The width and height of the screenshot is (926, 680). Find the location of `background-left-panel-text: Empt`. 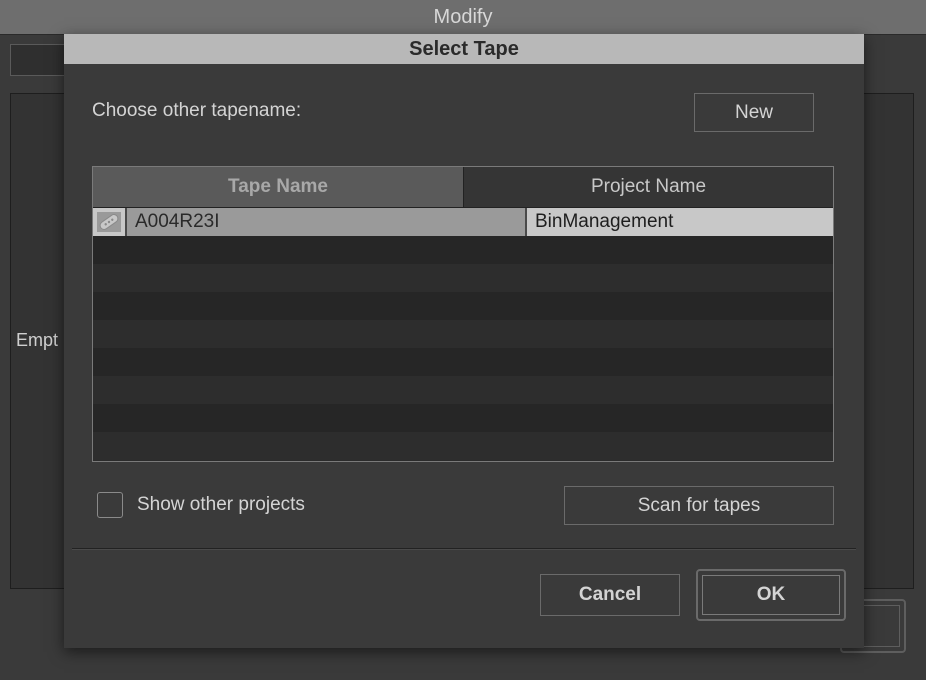

background-left-panel-text: Empt is located at coordinates (37, 340).